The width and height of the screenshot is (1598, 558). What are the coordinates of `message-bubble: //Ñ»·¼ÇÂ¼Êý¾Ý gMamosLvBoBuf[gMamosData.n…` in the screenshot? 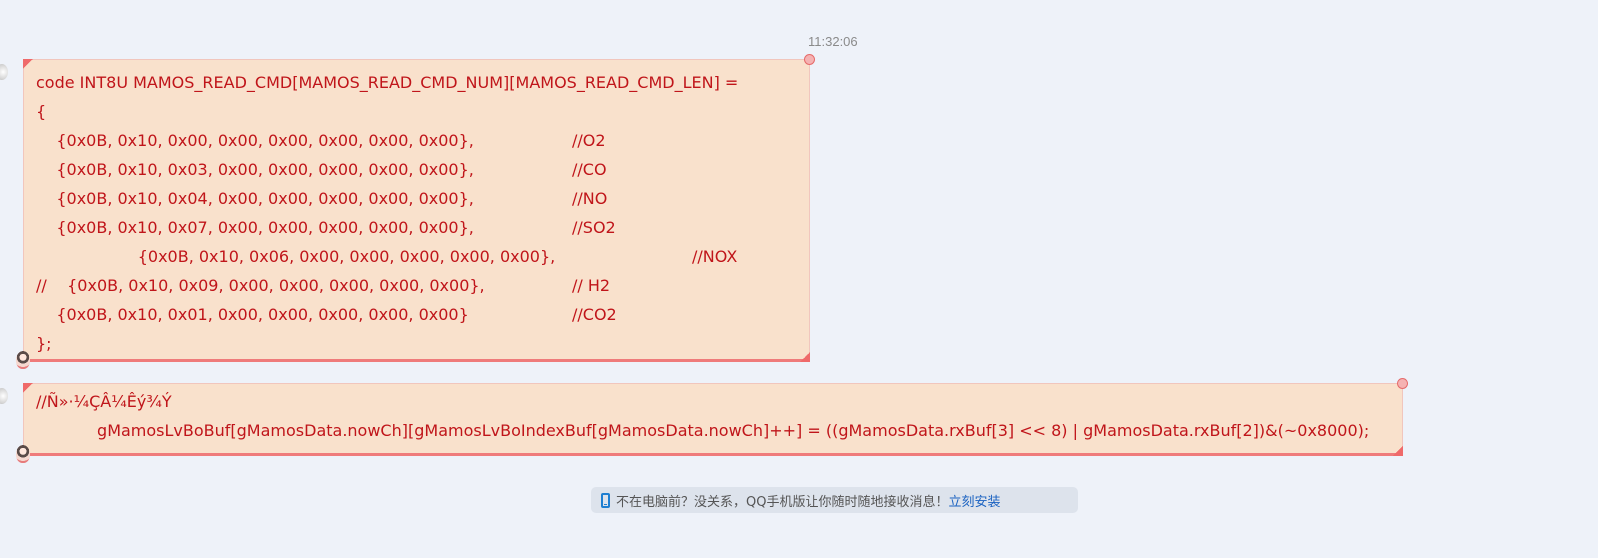 It's located at (712, 420).